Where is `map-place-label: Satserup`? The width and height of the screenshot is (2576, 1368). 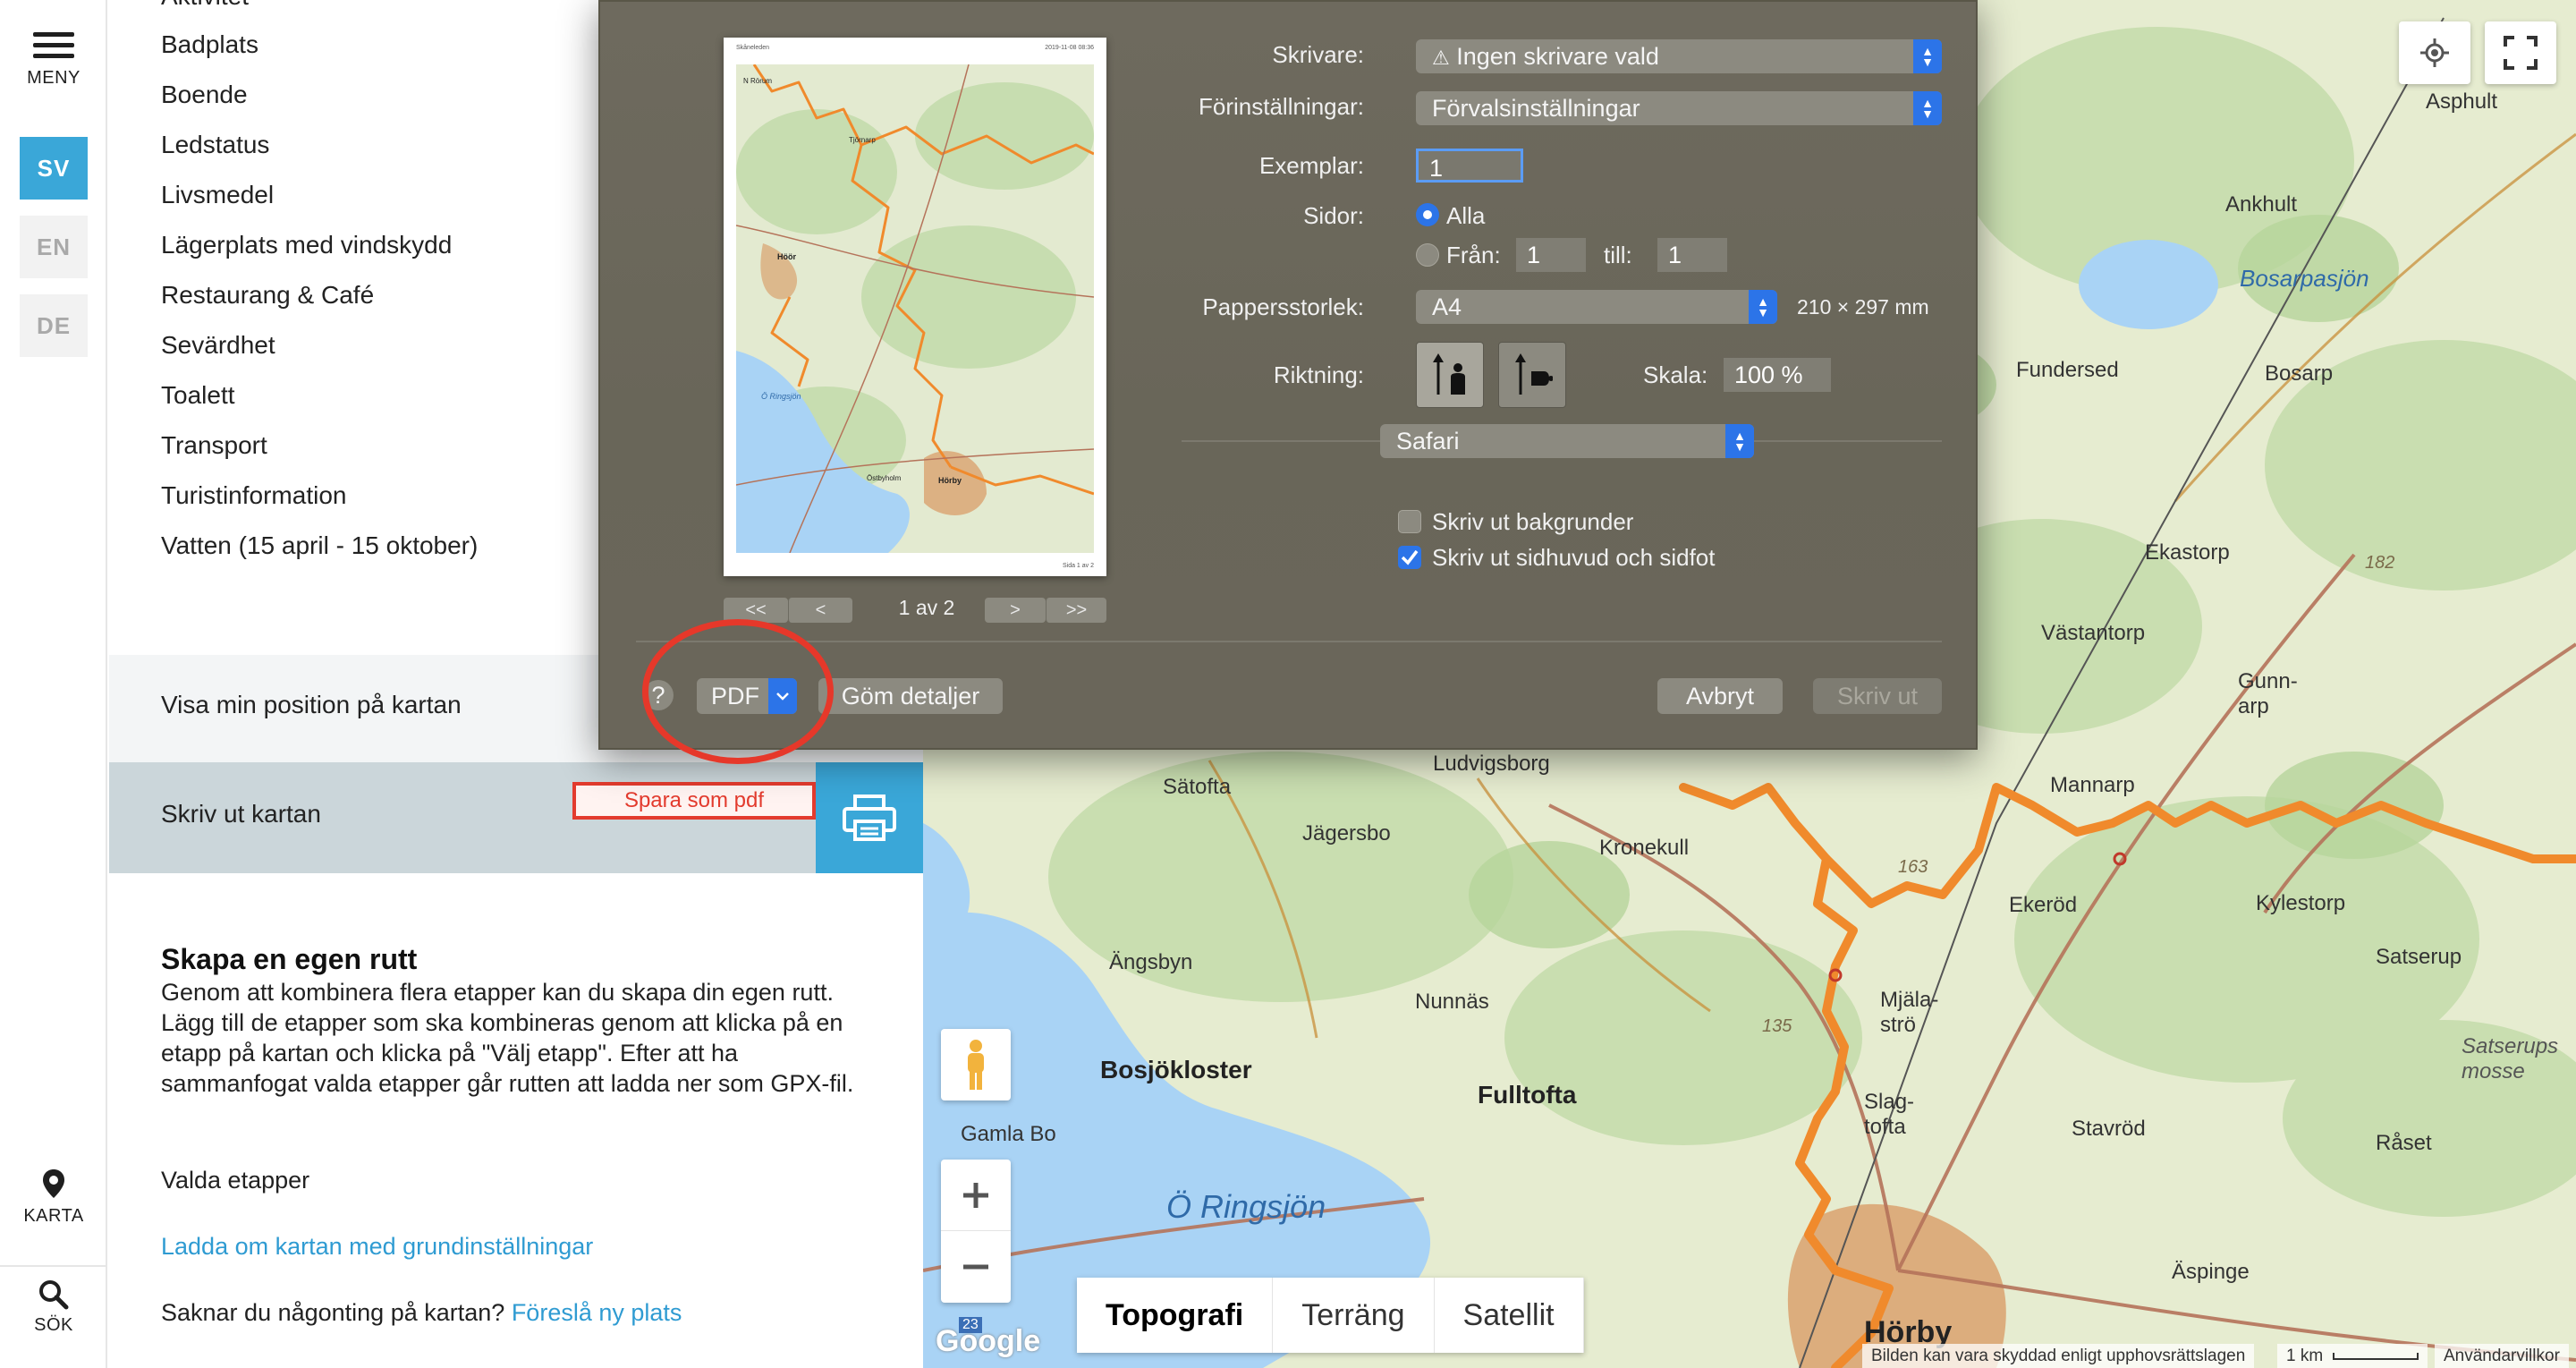
map-place-label: Satserup is located at coordinates (2419, 957).